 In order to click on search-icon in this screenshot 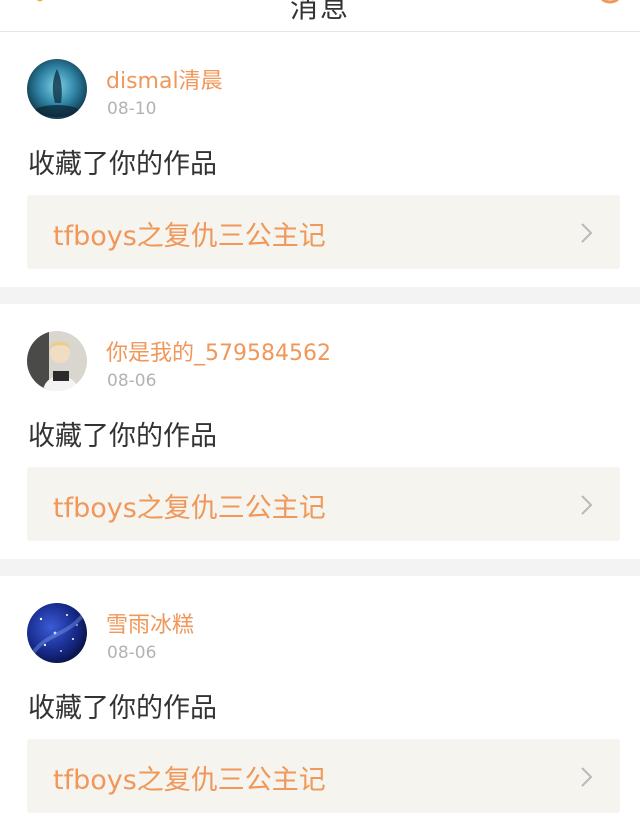, I will do `click(610, 6)`.